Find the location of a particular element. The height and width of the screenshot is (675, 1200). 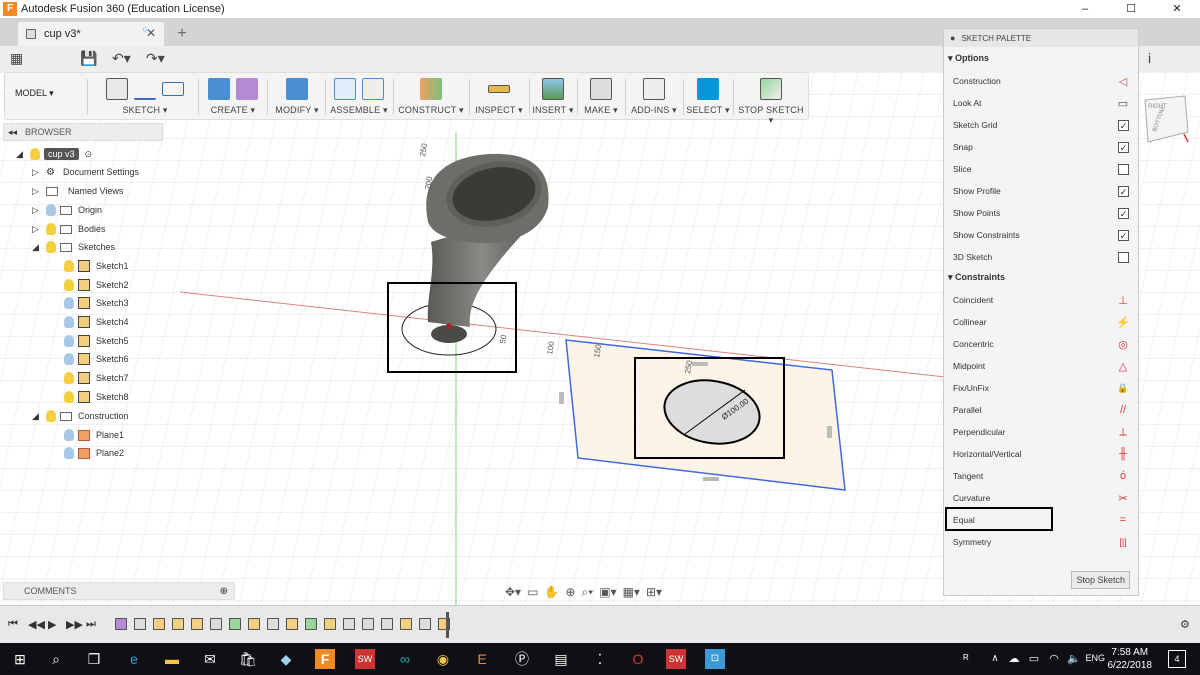

constraint-concentric: Concentric ◎ is located at coordinates (1043, 344).